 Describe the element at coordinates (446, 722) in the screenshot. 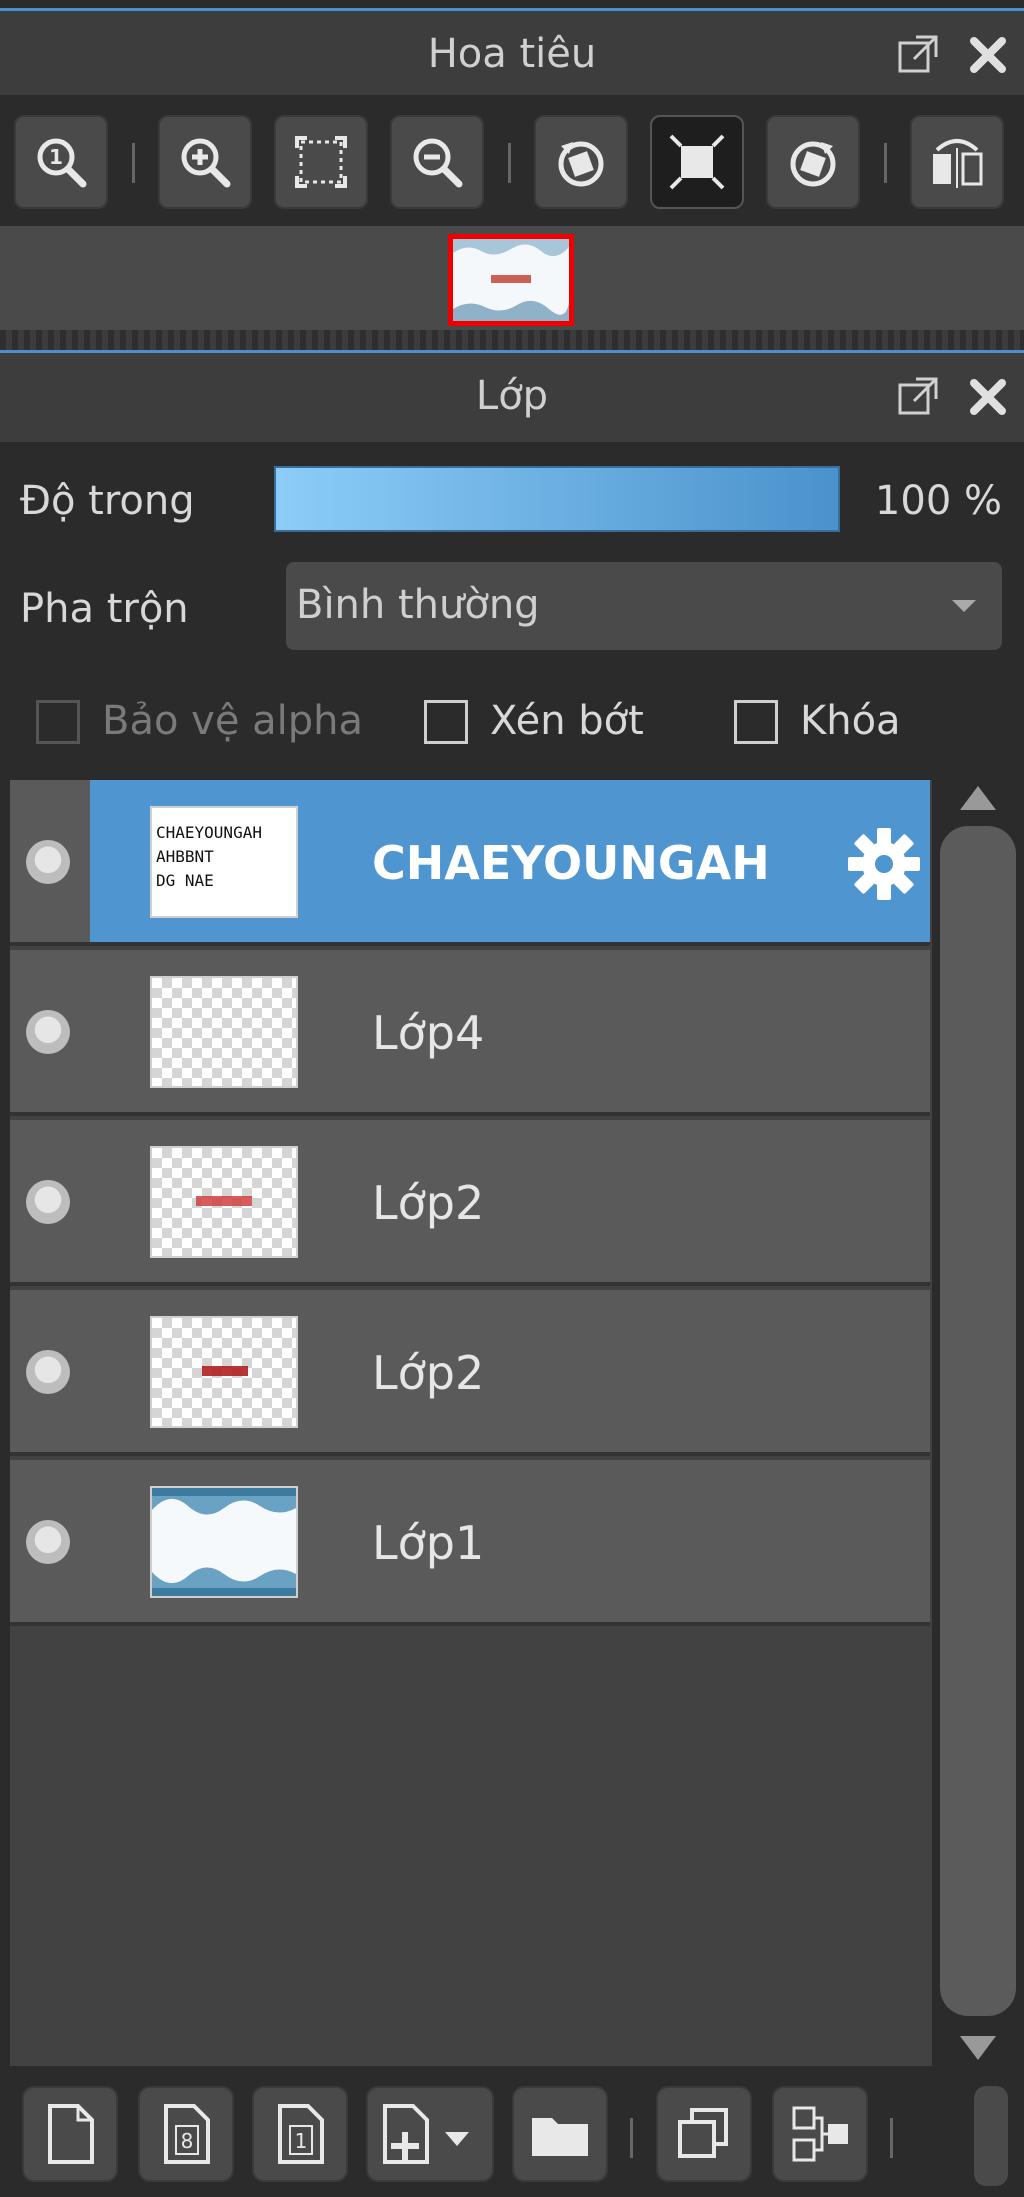

I see `clip-checkbox` at that location.